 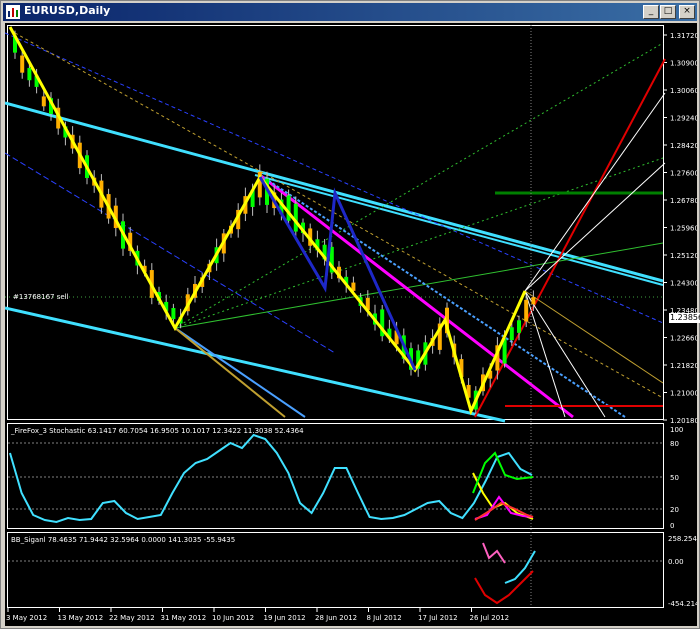 I want to click on price-tick-label: 1.25960, so click(x=683, y=229).